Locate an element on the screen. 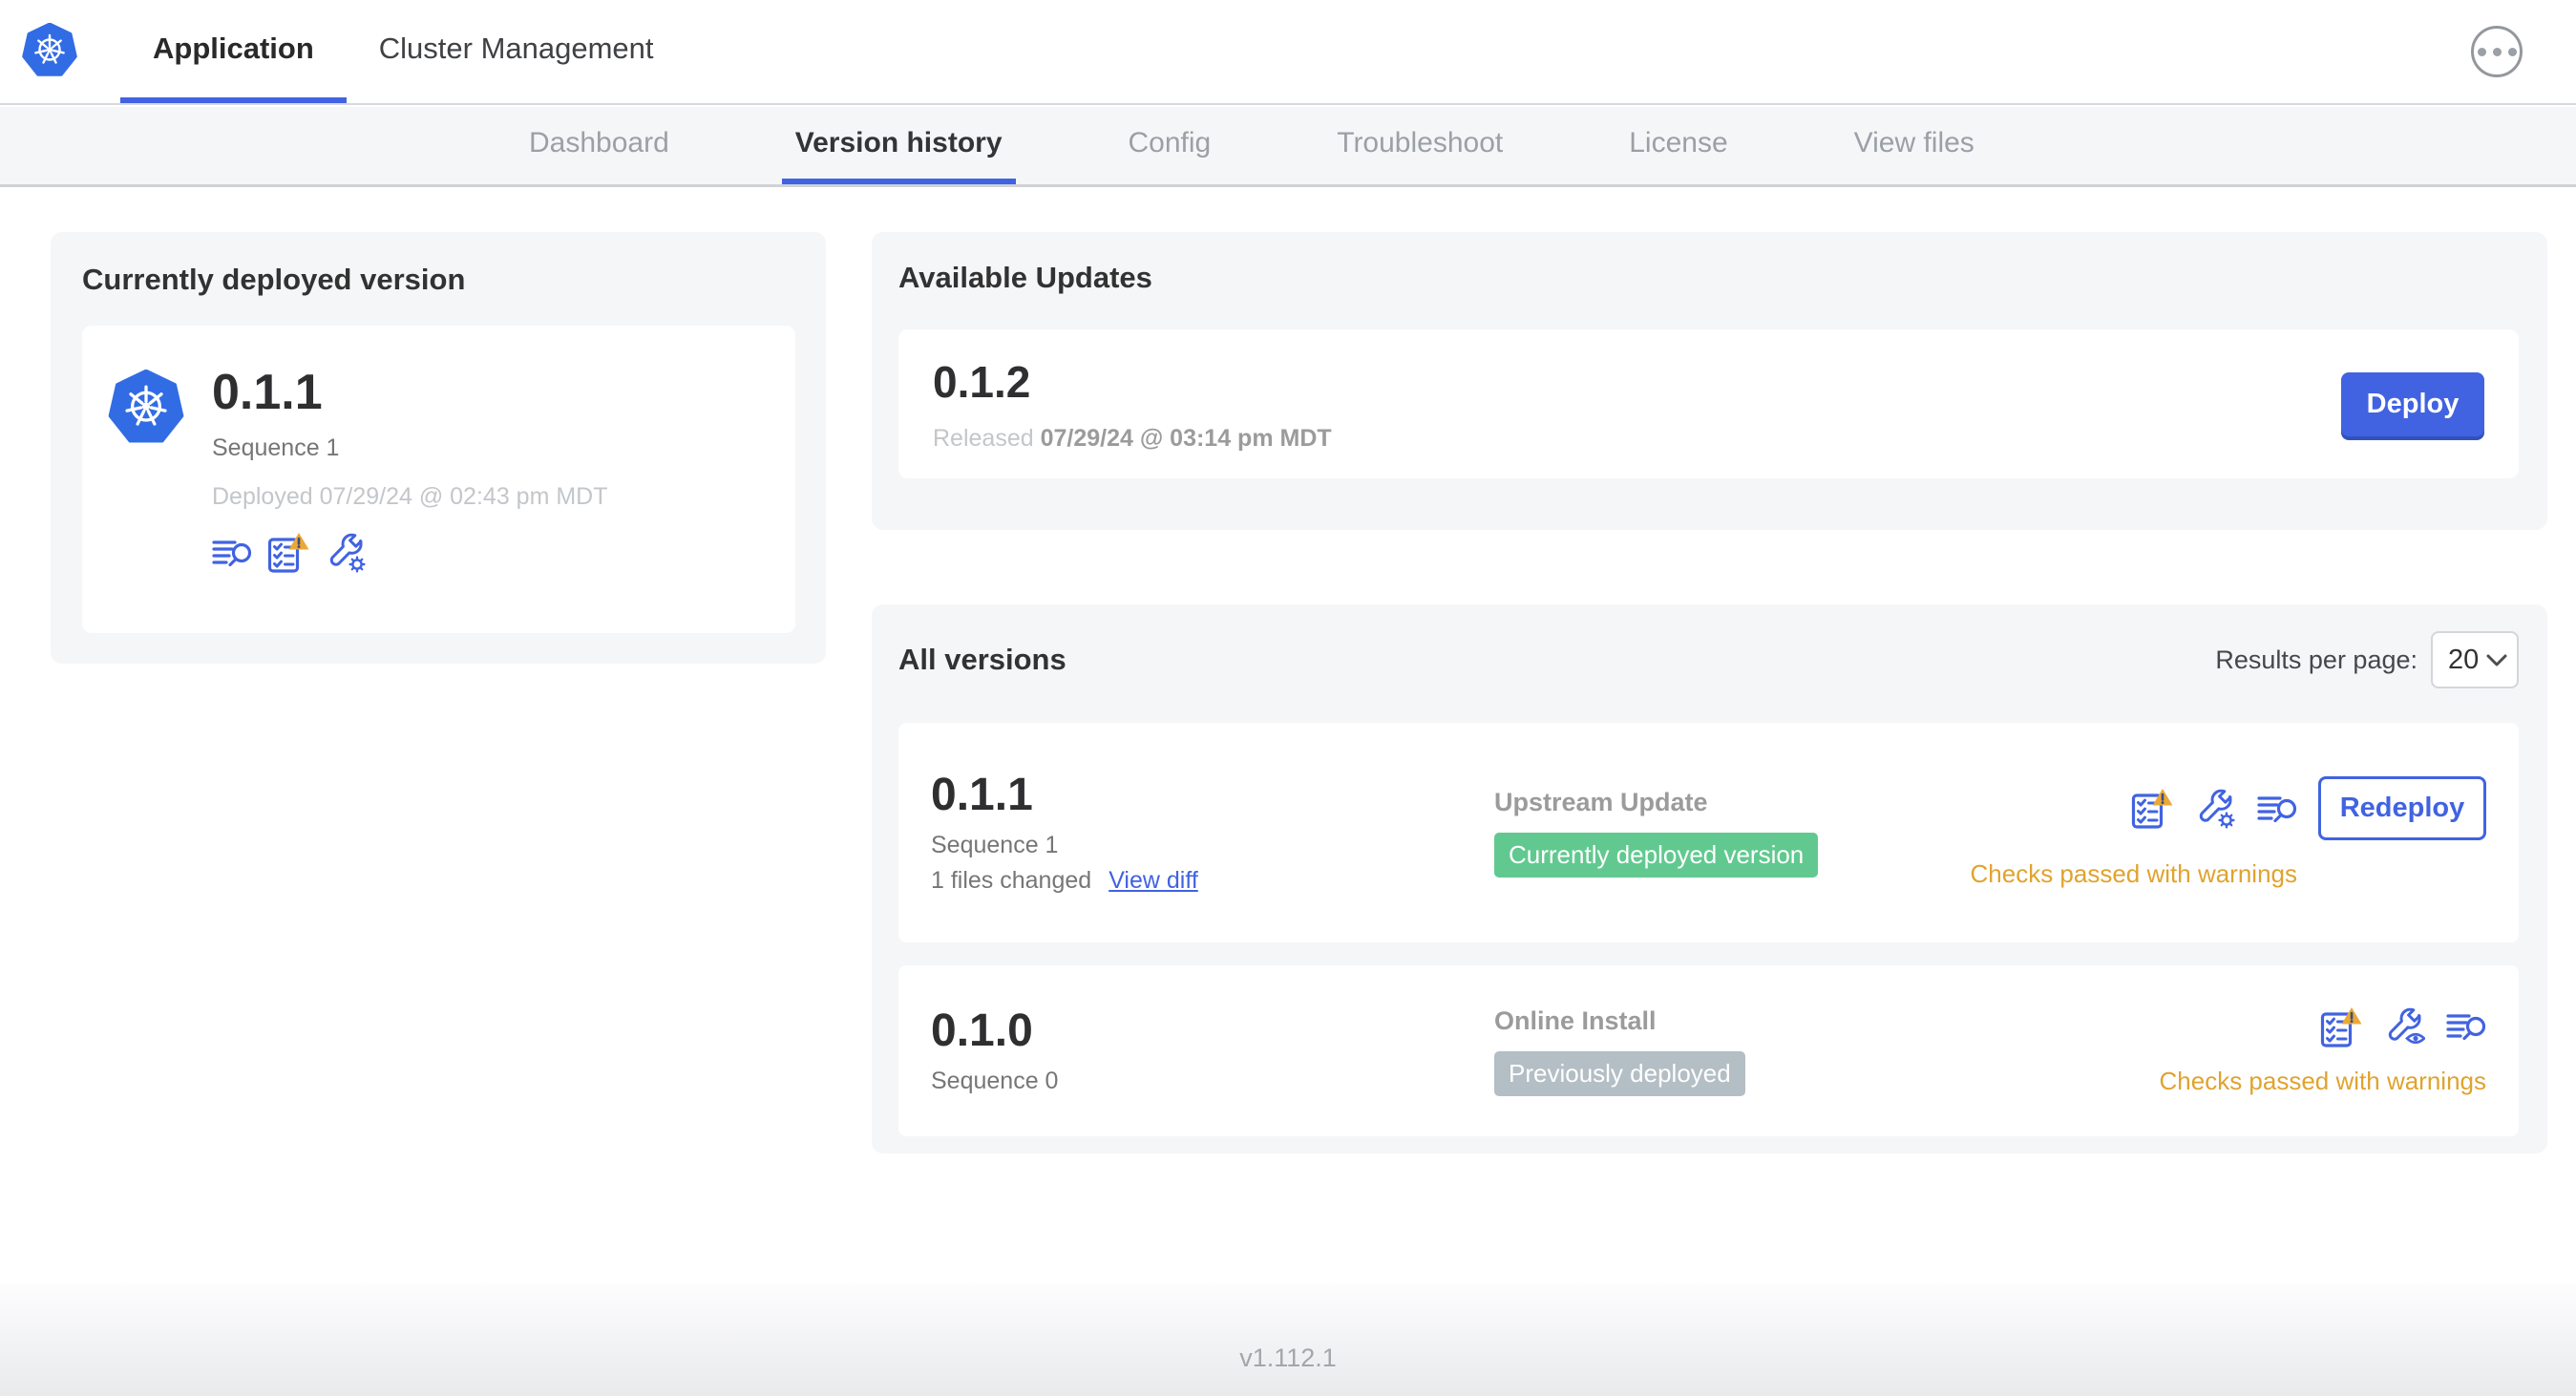  released-date: 07/29/24 @ 03:14 pm MDT is located at coordinates (1186, 438).